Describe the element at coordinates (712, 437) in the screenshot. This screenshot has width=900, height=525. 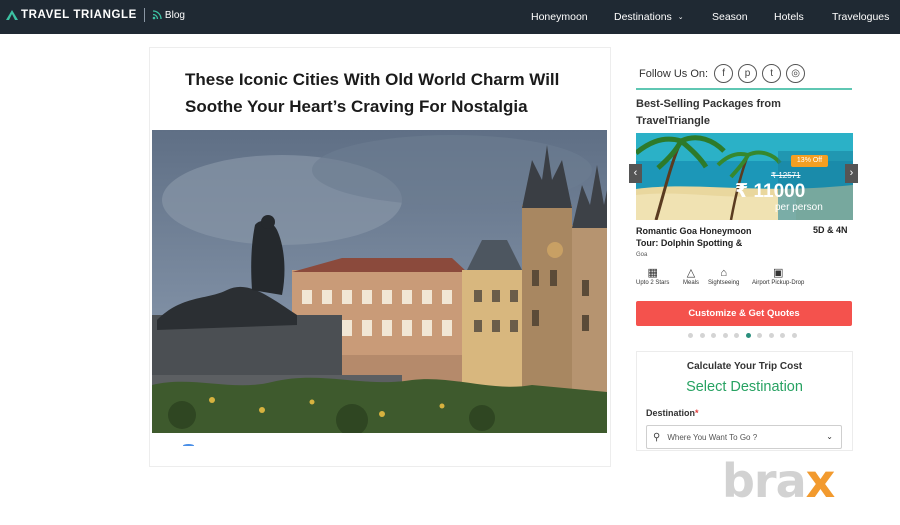
I see `destination-placeholder: Where You Want To Go ?` at that location.